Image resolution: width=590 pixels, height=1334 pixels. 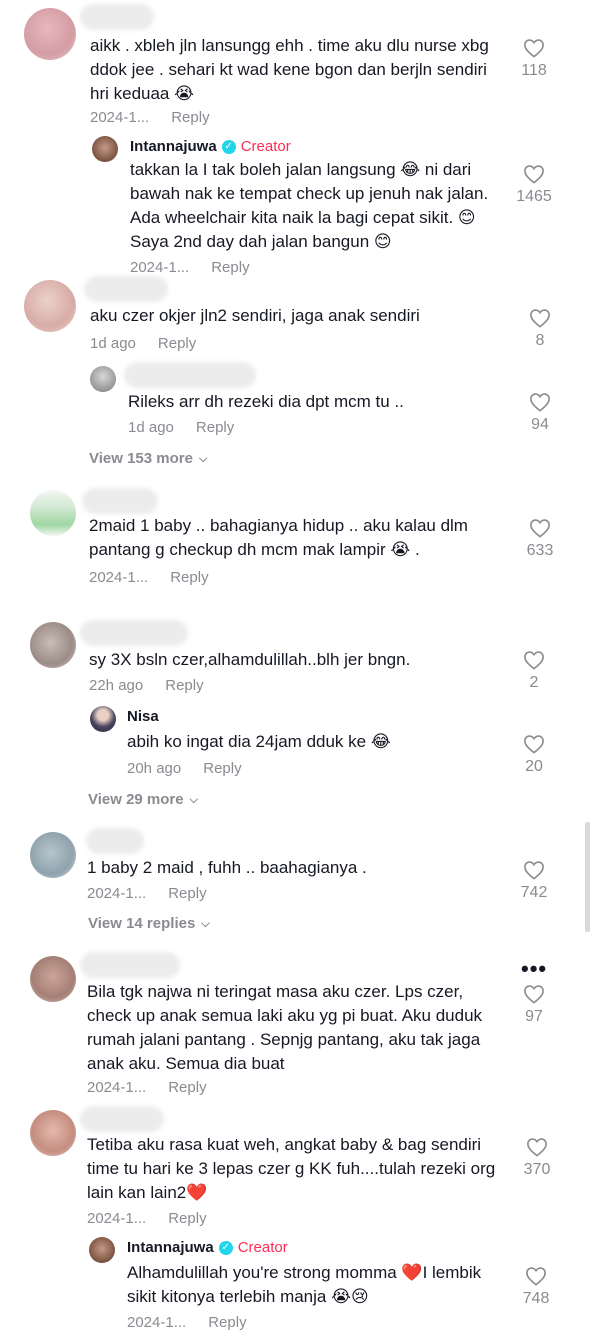 What do you see at coordinates (534, 892) in the screenshot?
I see `like-count: 742` at bounding box center [534, 892].